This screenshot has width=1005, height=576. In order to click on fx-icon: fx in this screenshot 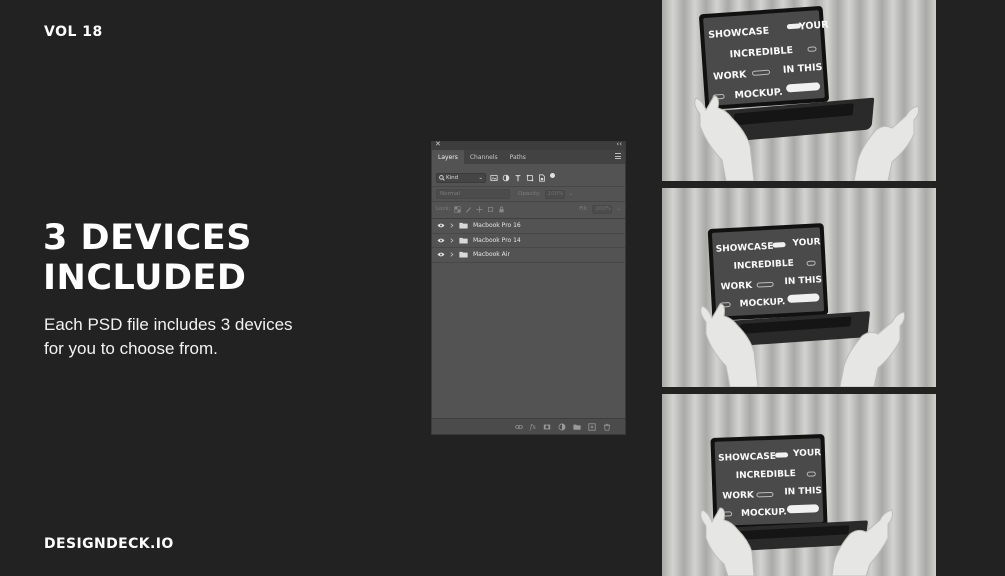, I will do `click(533, 427)`.